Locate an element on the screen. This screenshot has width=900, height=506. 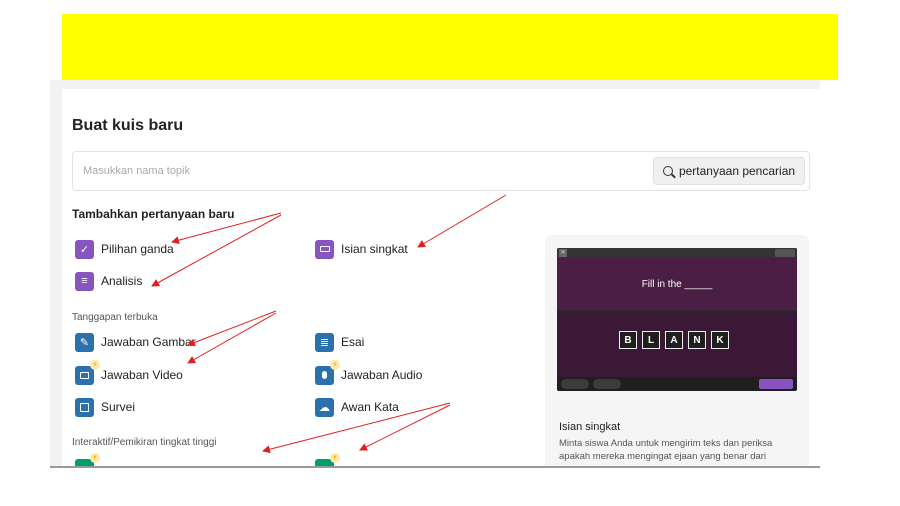
question-type-video-response: ⚡ Jawaban Video is located at coordinates (129, 372).